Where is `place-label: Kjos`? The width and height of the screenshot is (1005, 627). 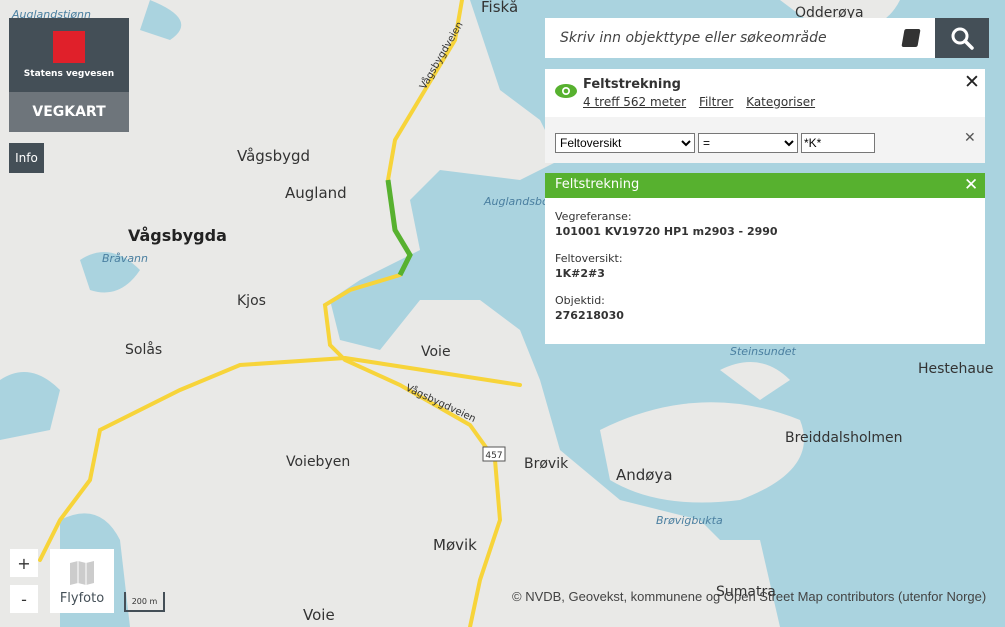 place-label: Kjos is located at coordinates (251, 301).